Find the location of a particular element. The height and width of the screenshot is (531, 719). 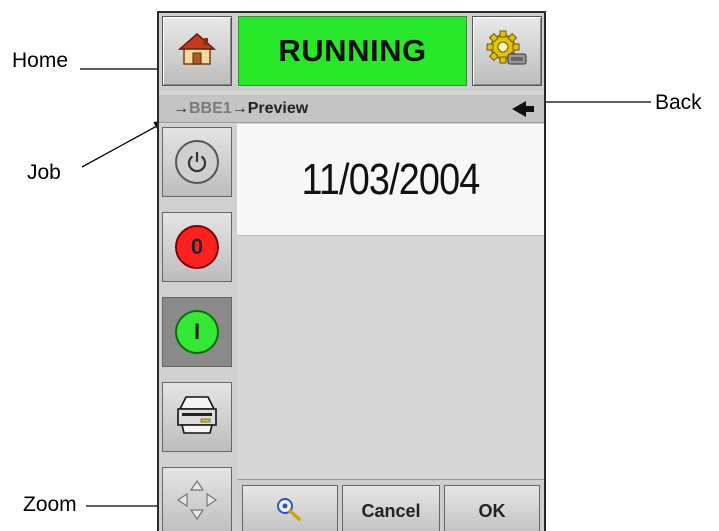

top-bar: RUNNING is located at coordinates (351, 52).